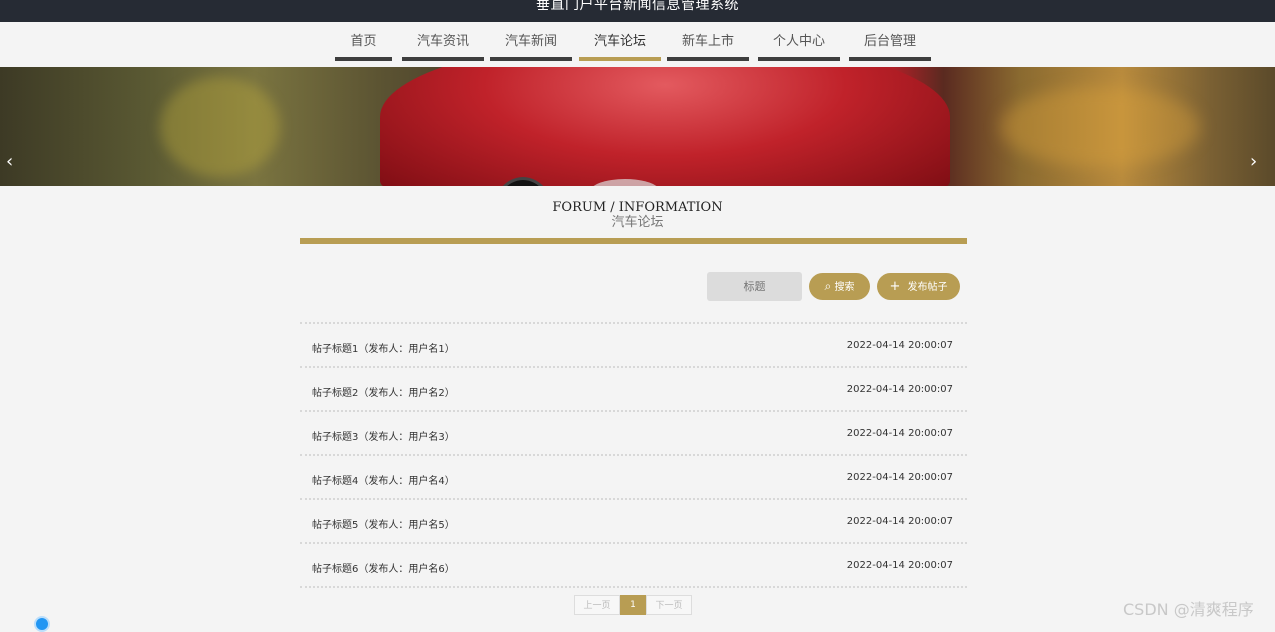 This screenshot has height=632, width=1275. I want to click on prev-page-button: 上一页, so click(597, 605).